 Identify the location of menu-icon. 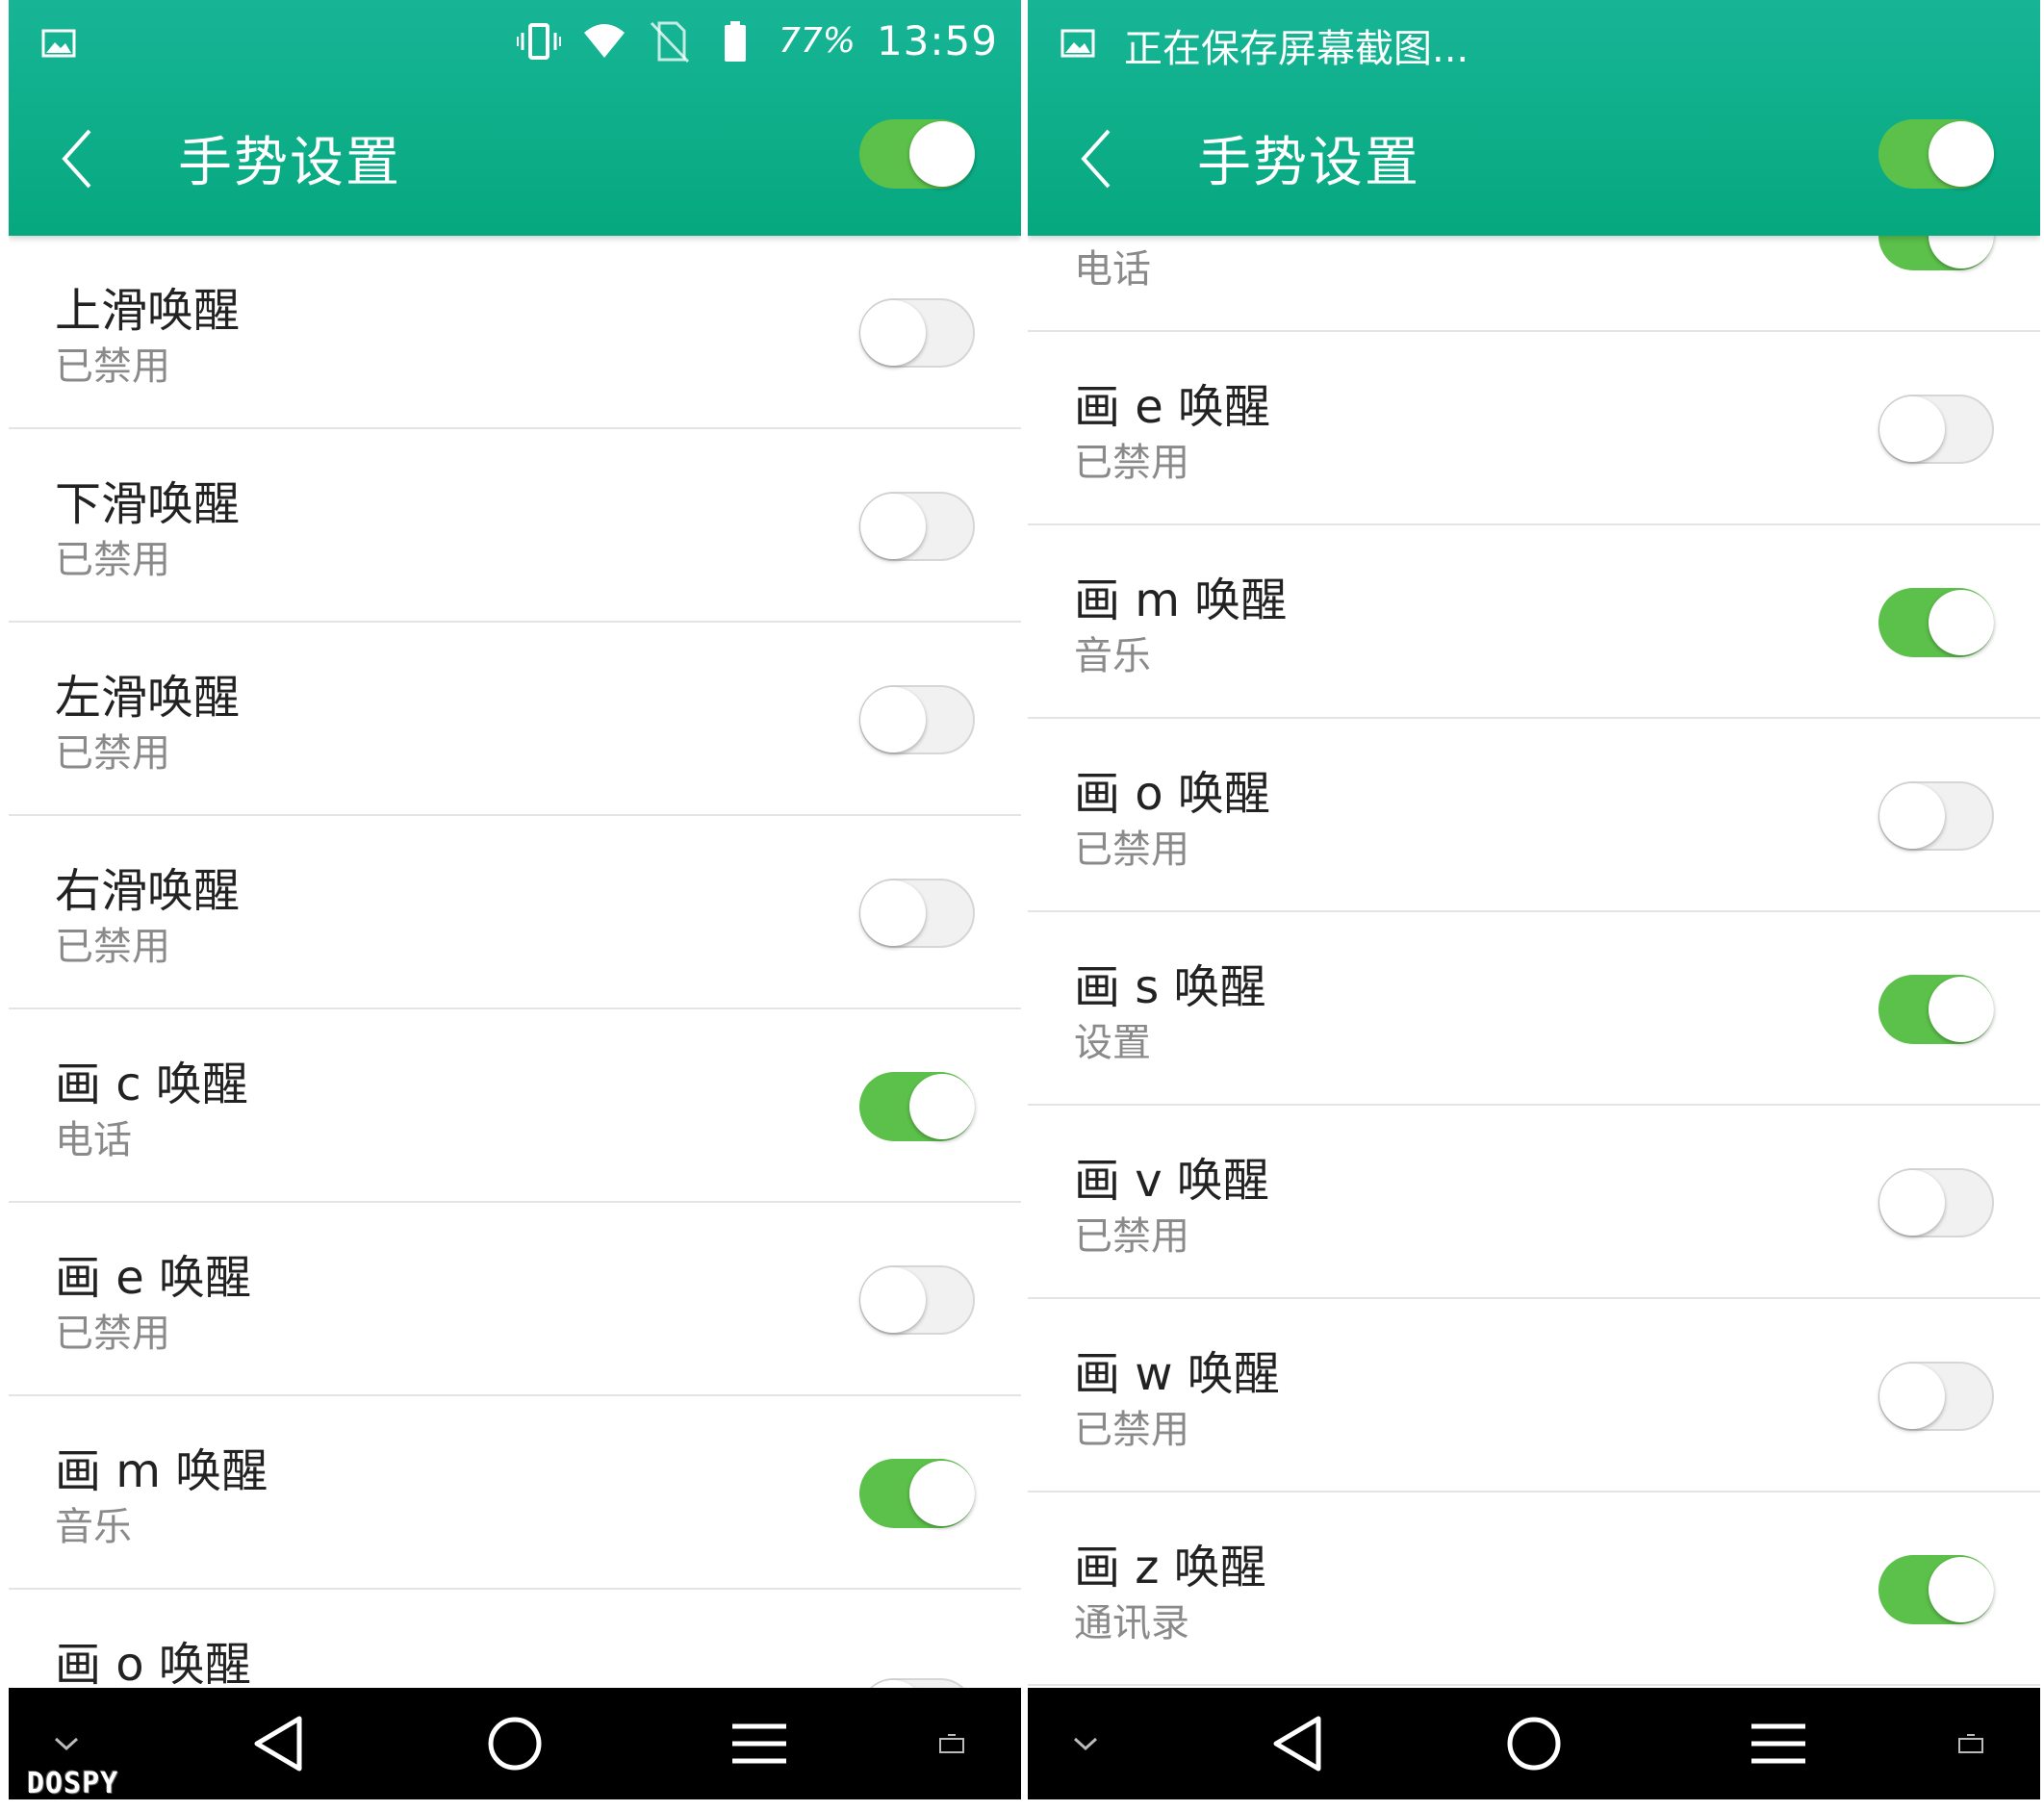
(1778, 1744).